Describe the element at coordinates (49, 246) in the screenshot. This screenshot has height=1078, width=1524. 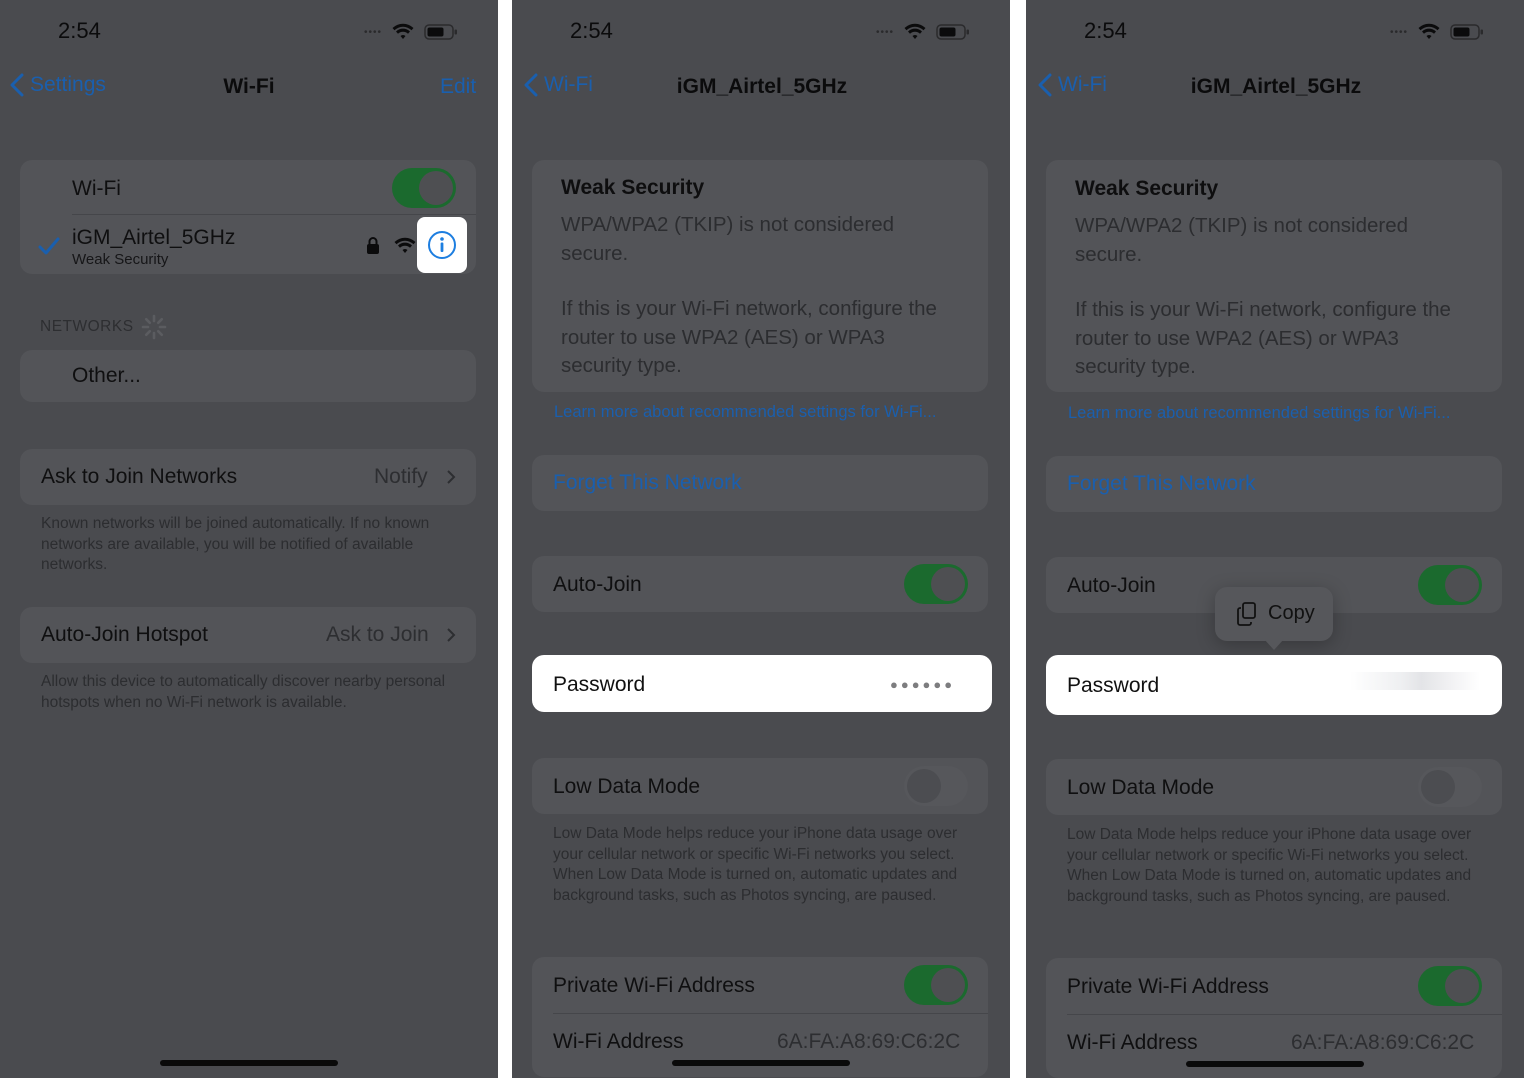
I see `checkmark-icon` at that location.